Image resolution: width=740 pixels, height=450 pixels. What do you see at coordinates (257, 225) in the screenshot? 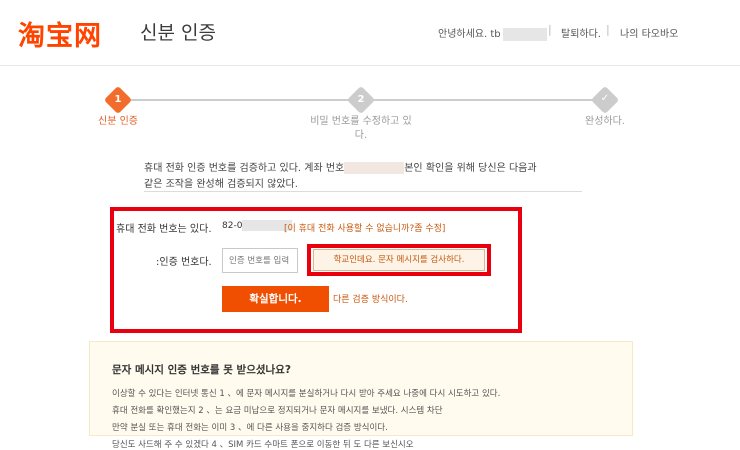
I see `phone-number: 82-0` at bounding box center [257, 225].